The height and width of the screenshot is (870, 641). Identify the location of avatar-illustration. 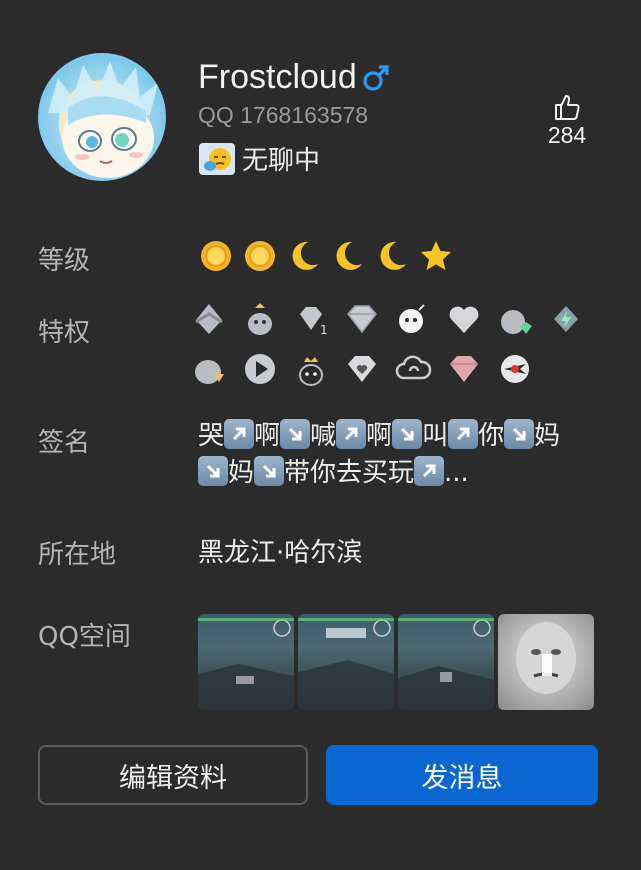
(103, 119).